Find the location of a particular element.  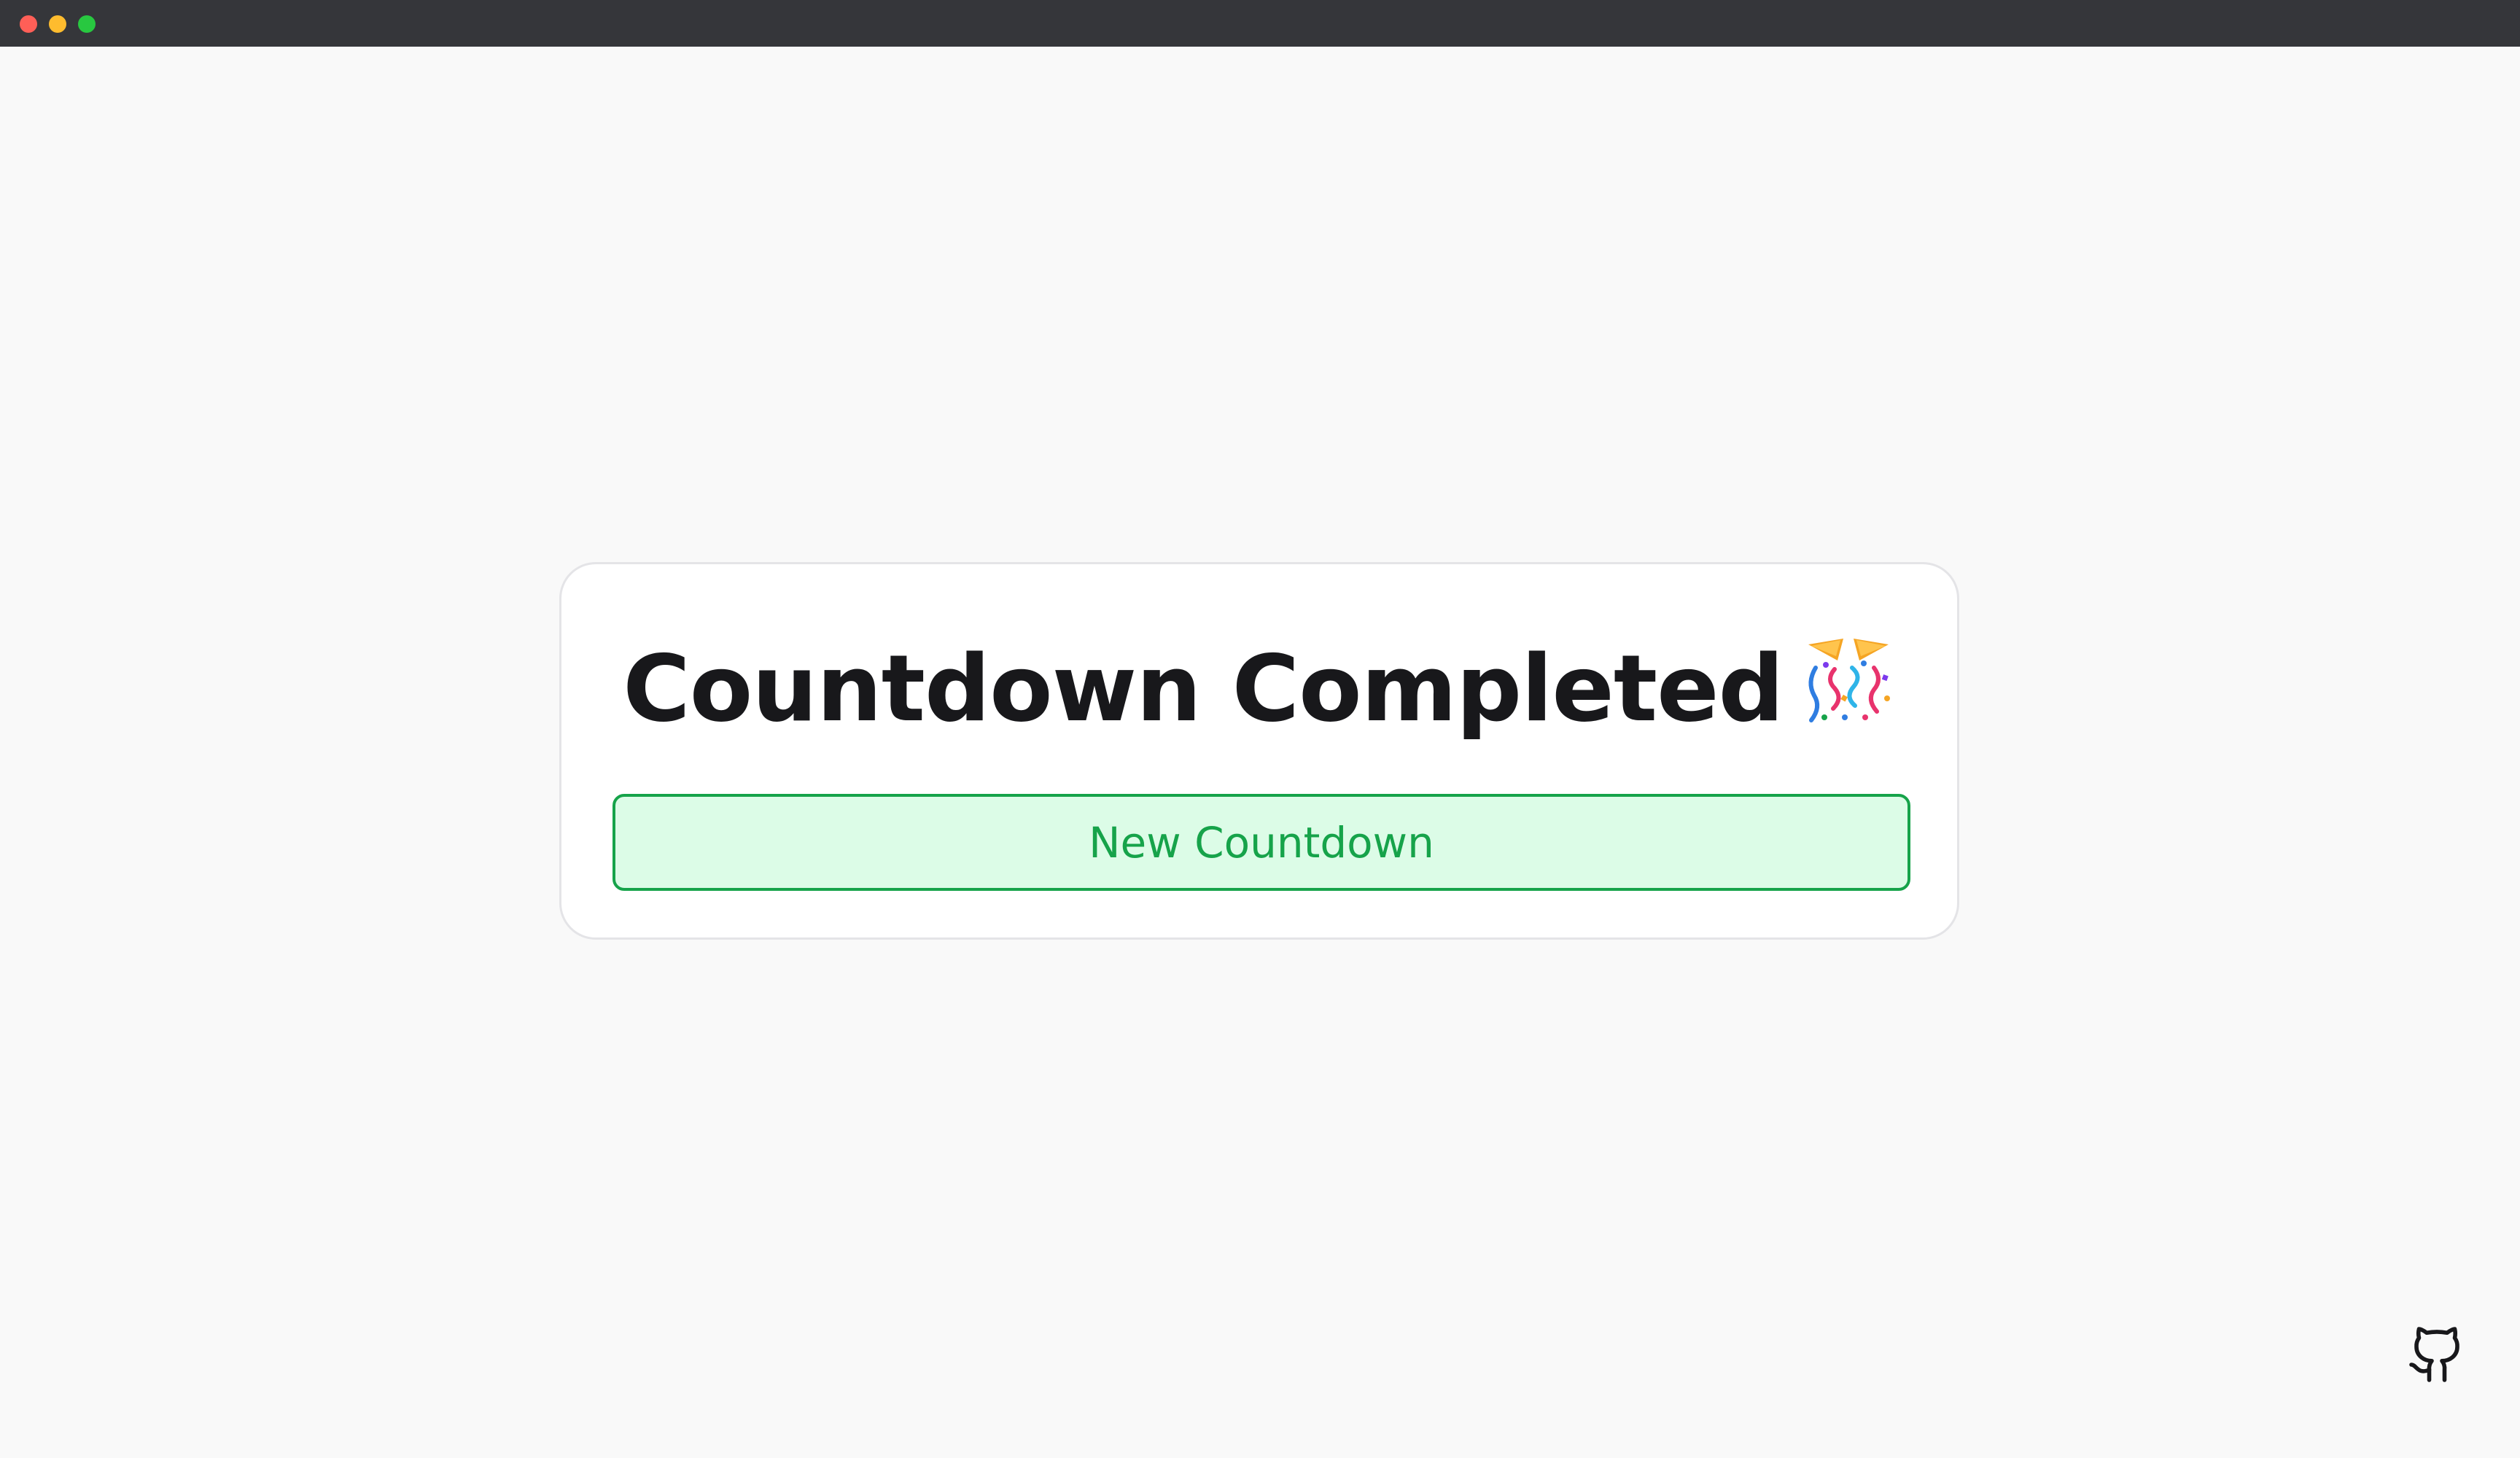

window-zoom-button is located at coordinates (87, 24).